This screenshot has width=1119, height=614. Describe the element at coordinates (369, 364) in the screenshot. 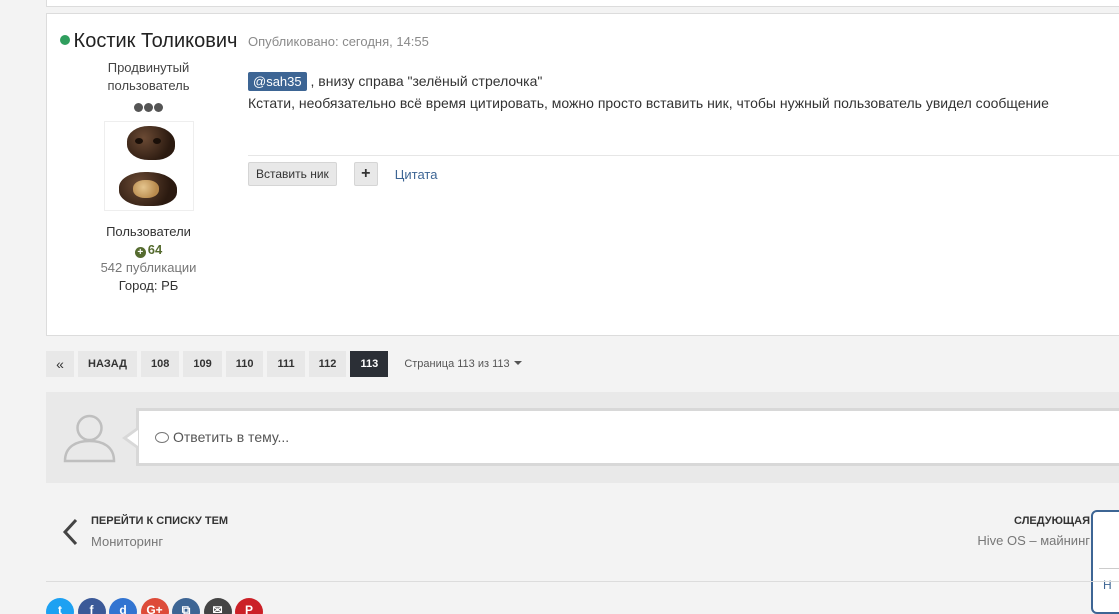

I see `current-page-button: 113` at that location.